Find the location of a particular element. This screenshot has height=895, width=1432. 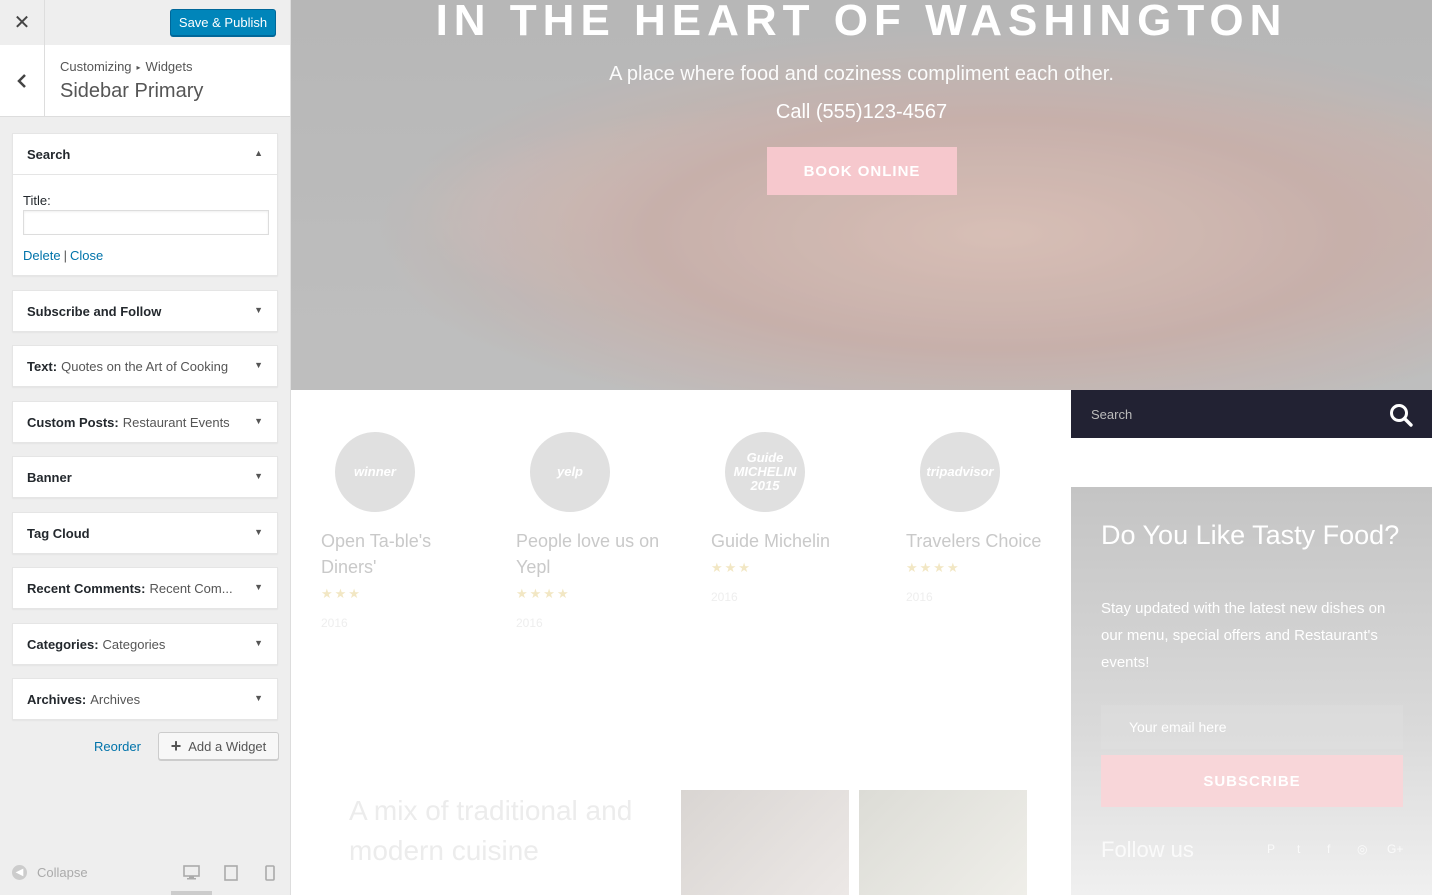

award-badge: tripadvisor is located at coordinates (960, 472).